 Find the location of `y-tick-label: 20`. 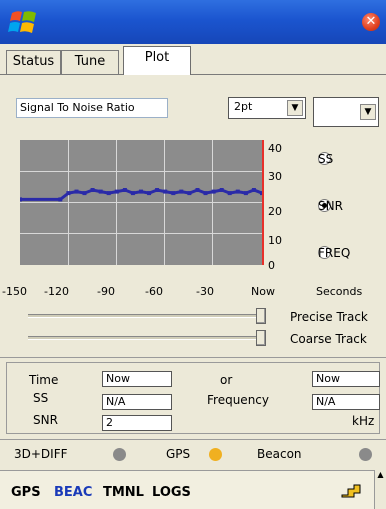

y-tick-label: 20 is located at coordinates (275, 211).